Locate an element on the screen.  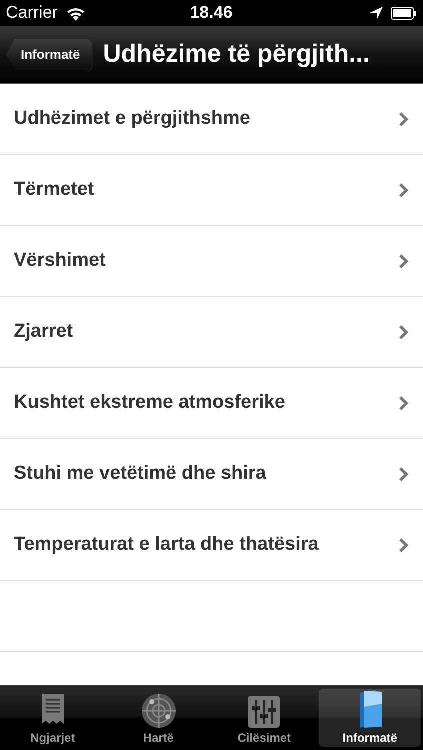
tab-bar-item: Cilësimet is located at coordinates (265, 718).